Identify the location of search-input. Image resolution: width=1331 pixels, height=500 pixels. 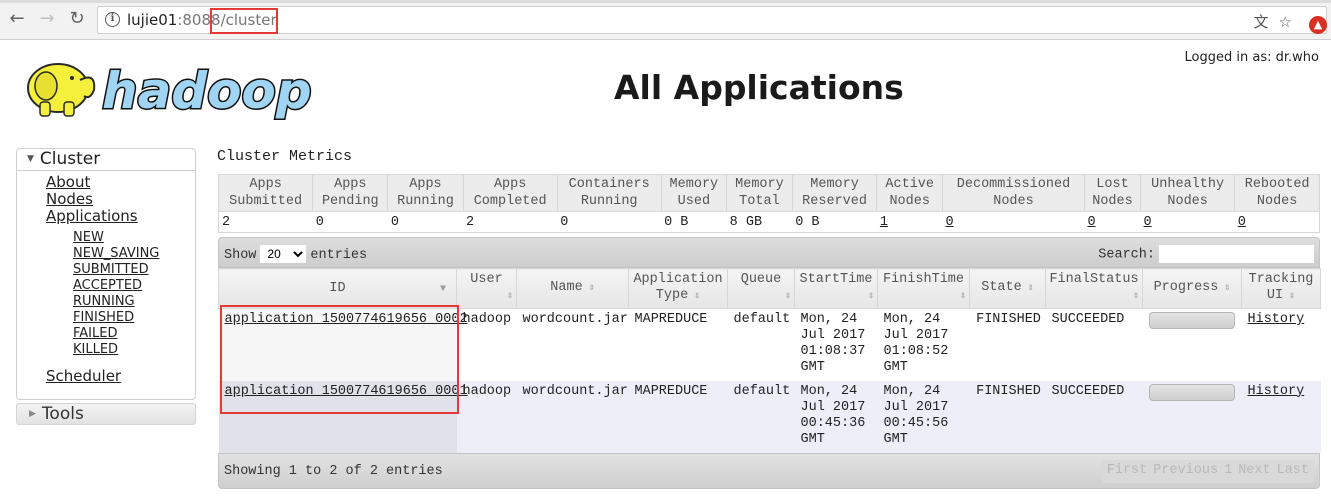
(1236, 254).